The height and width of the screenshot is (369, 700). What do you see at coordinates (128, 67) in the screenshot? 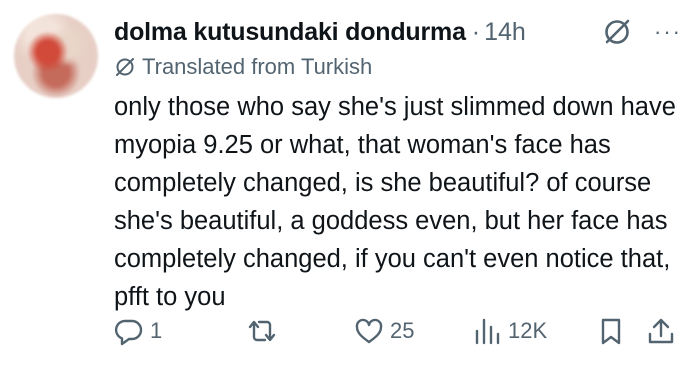
I see `translate-icon` at bounding box center [128, 67].